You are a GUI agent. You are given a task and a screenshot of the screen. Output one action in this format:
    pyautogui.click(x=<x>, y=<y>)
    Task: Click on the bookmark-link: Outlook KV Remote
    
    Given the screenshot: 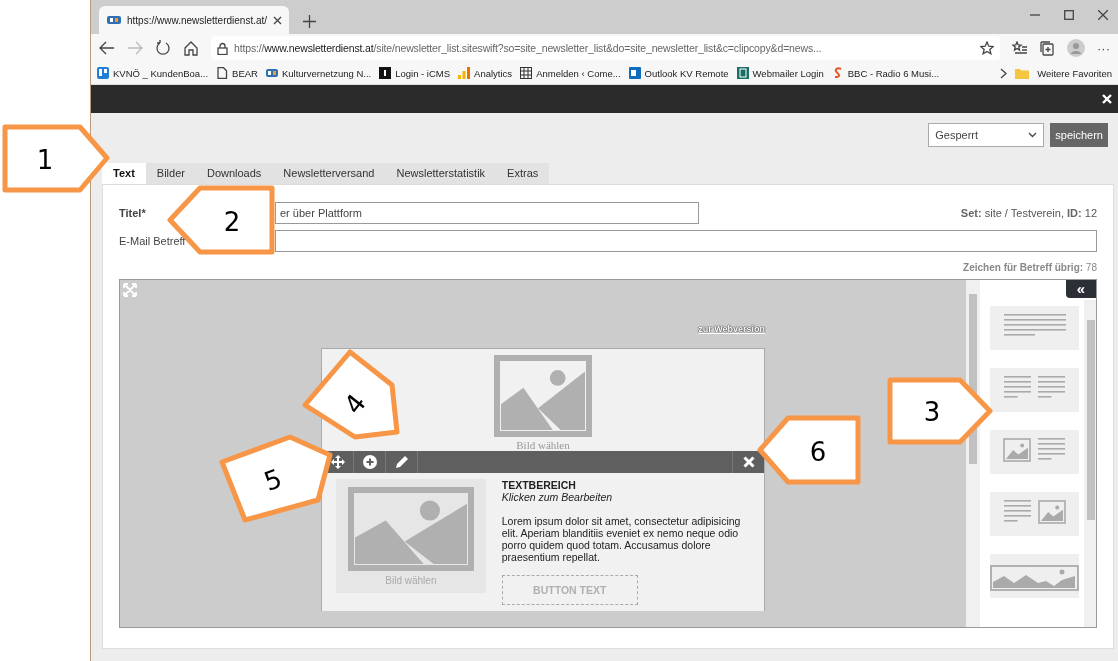 What is the action you would take?
    pyautogui.click(x=686, y=73)
    